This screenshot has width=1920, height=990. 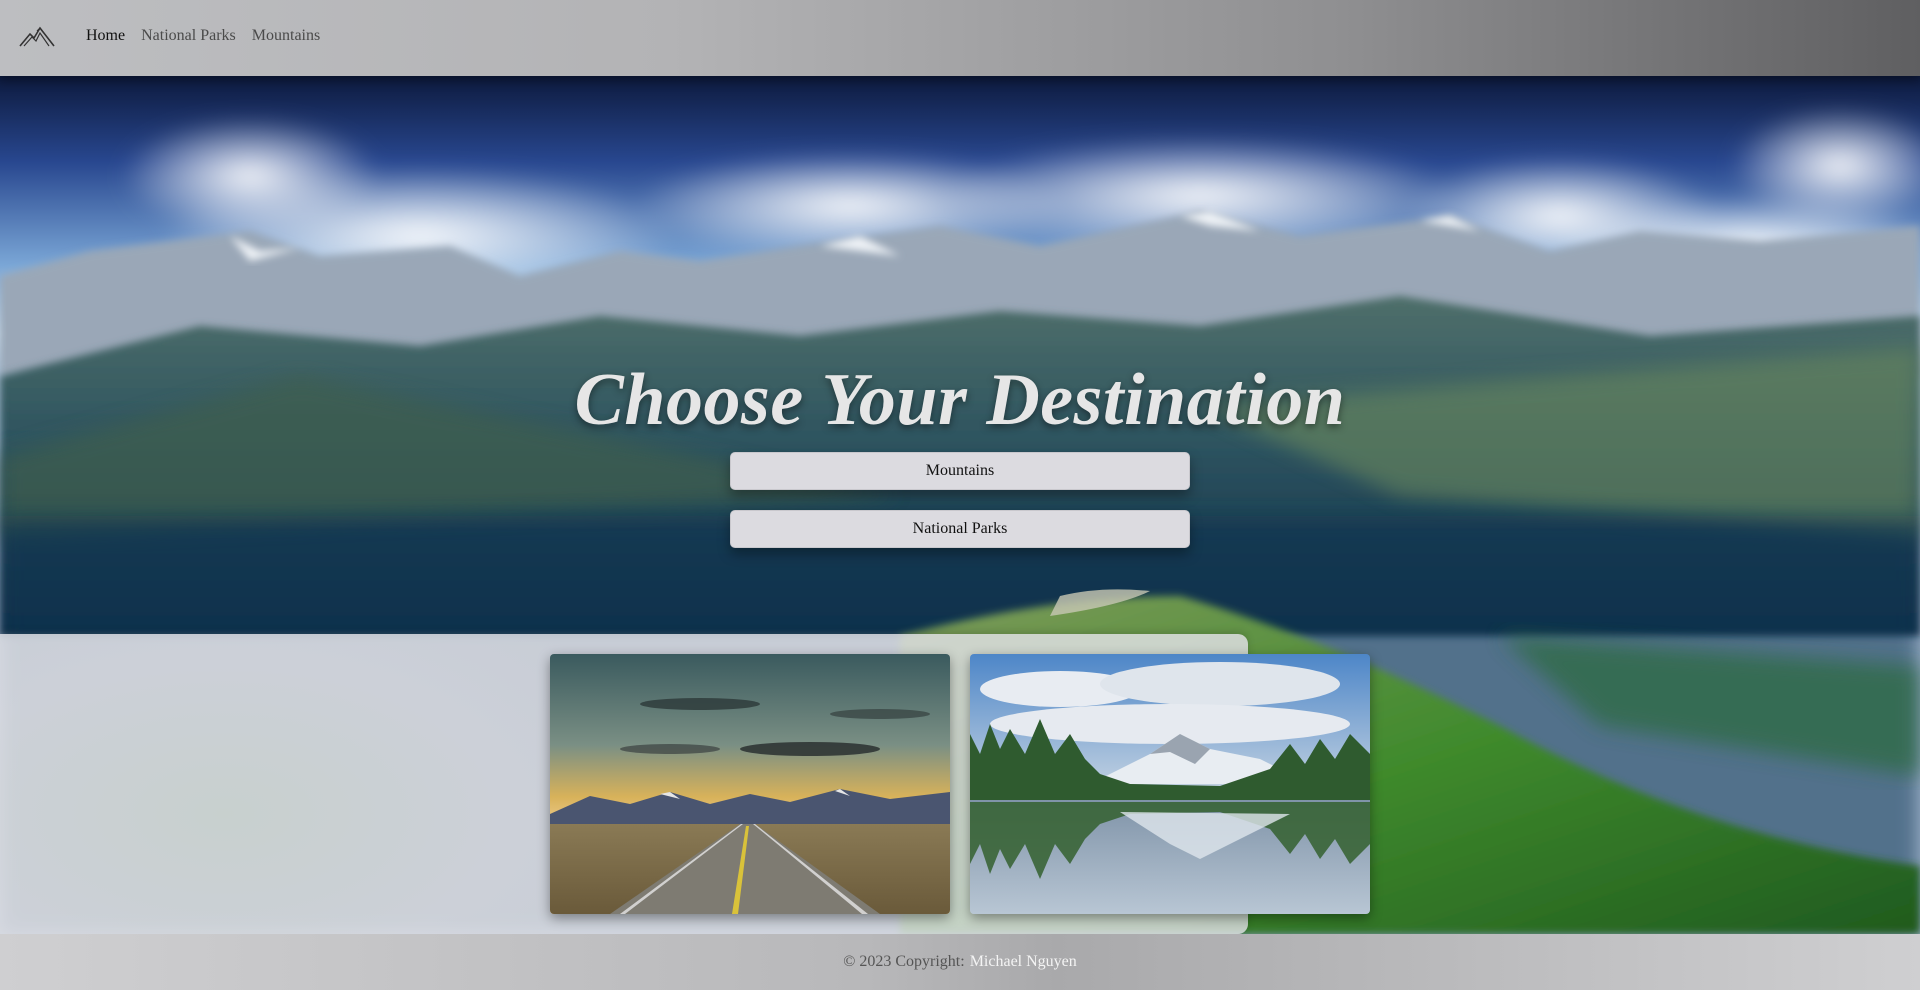 What do you see at coordinates (37, 36) in the screenshot?
I see `mountain-logo-icon` at bounding box center [37, 36].